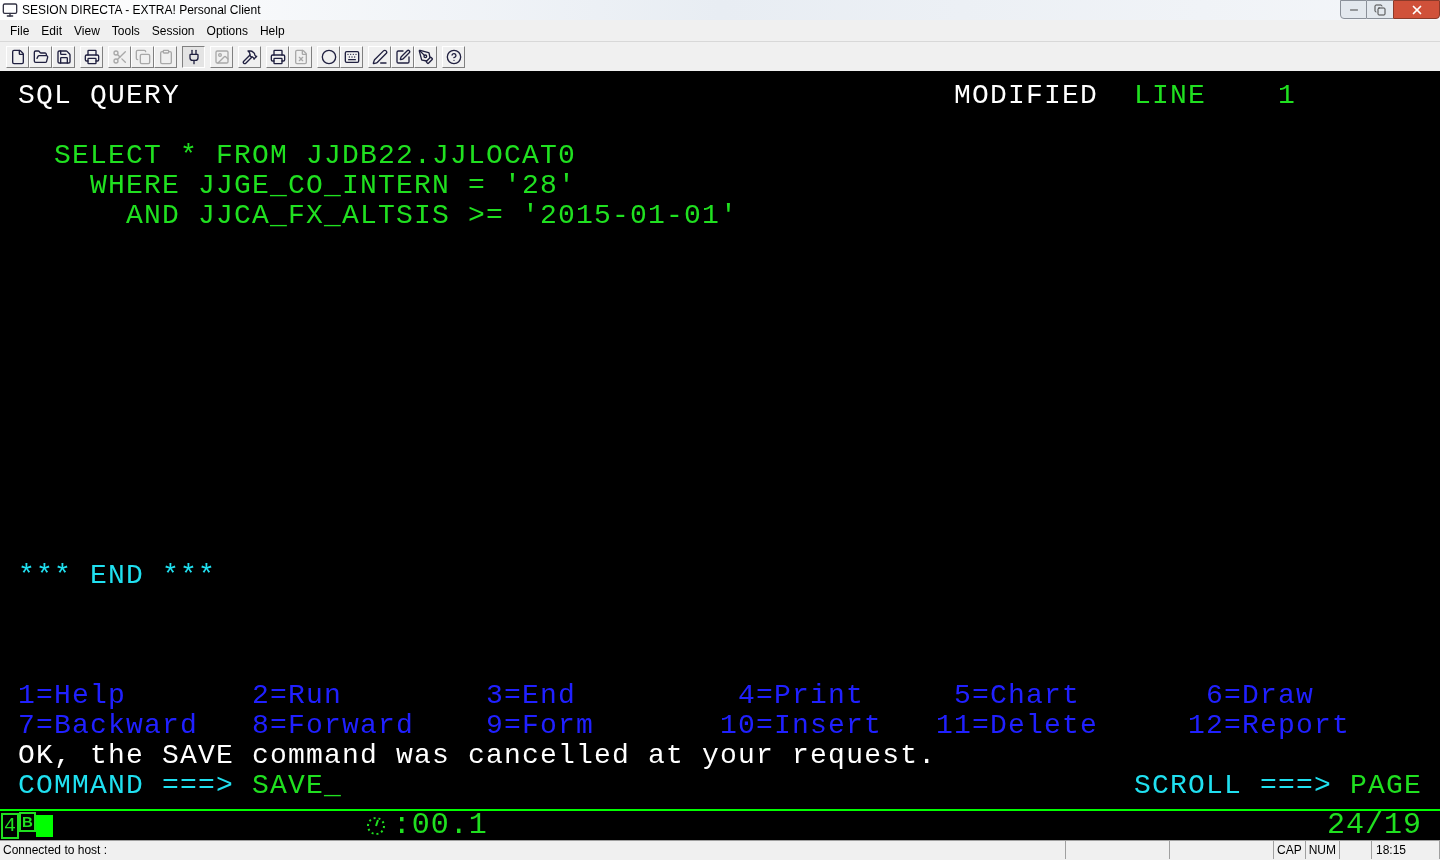  Describe the element at coordinates (1386, 786) in the screenshot. I see `terminal-text: PAGE` at that location.